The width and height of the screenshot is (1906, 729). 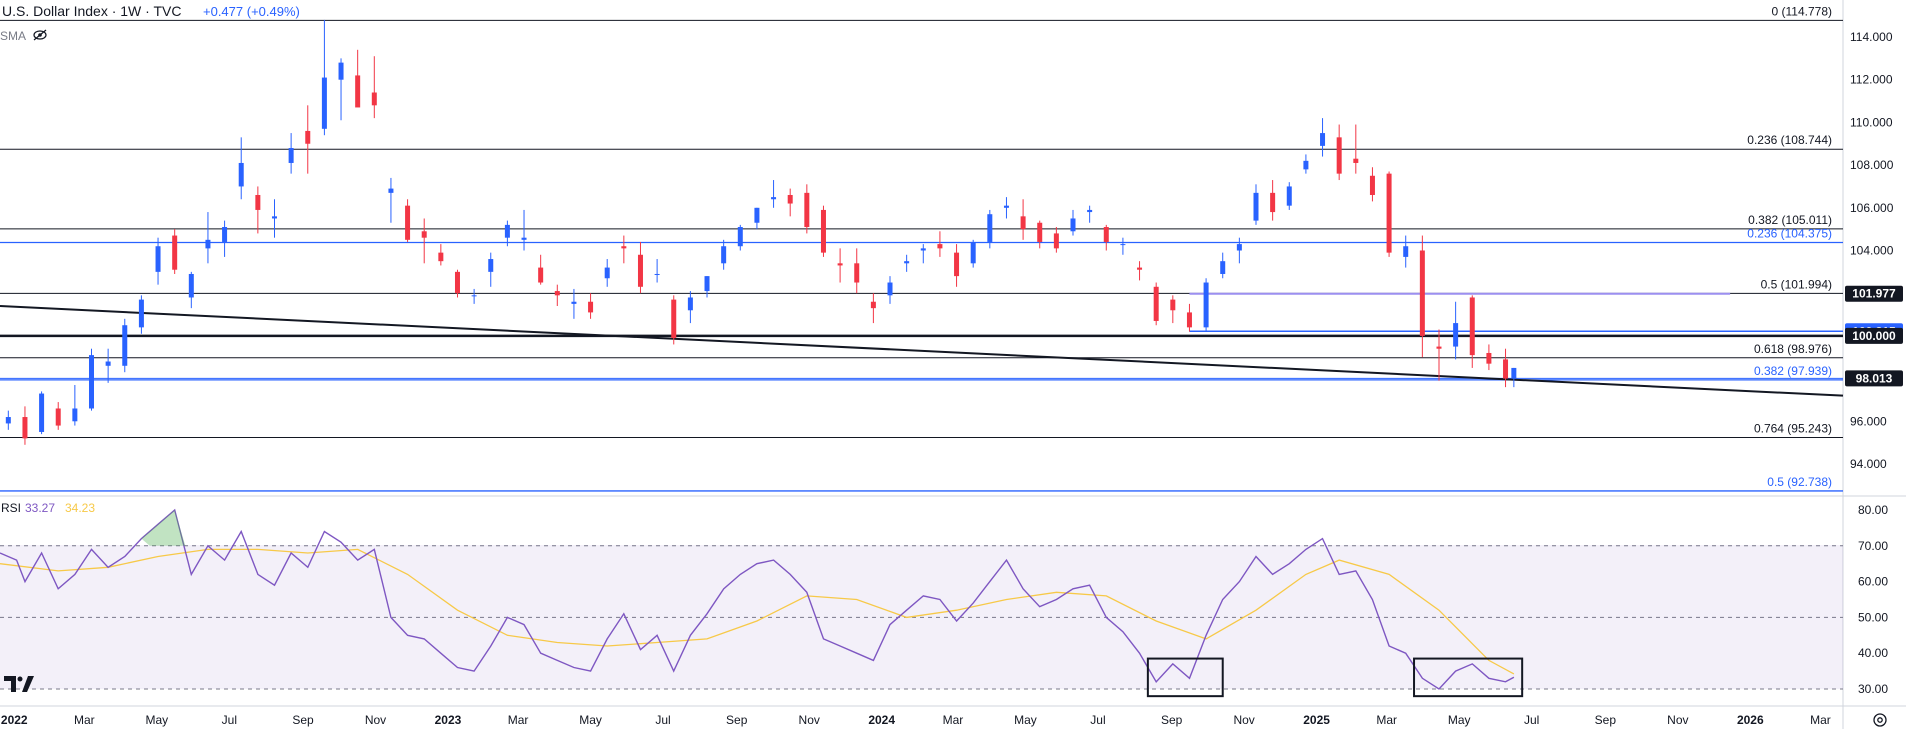 What do you see at coordinates (1793, 349) in the screenshot?
I see `fib-level-label: 0.618 (98.976)` at bounding box center [1793, 349].